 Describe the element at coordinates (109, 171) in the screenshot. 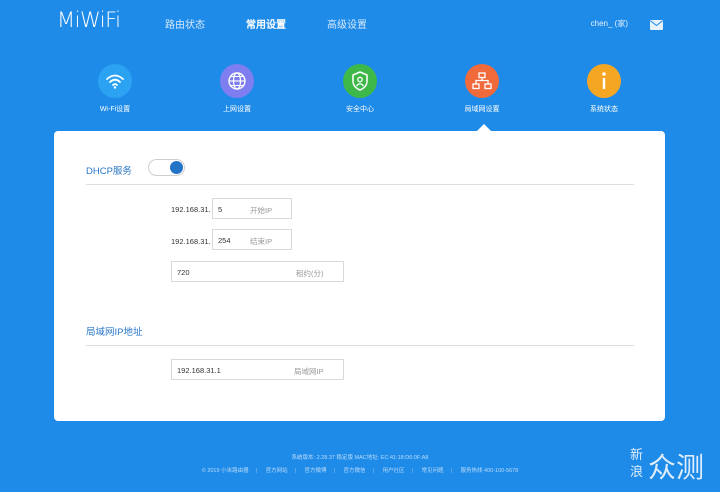

I see `dhcp-section-title: DHCP服务` at that location.